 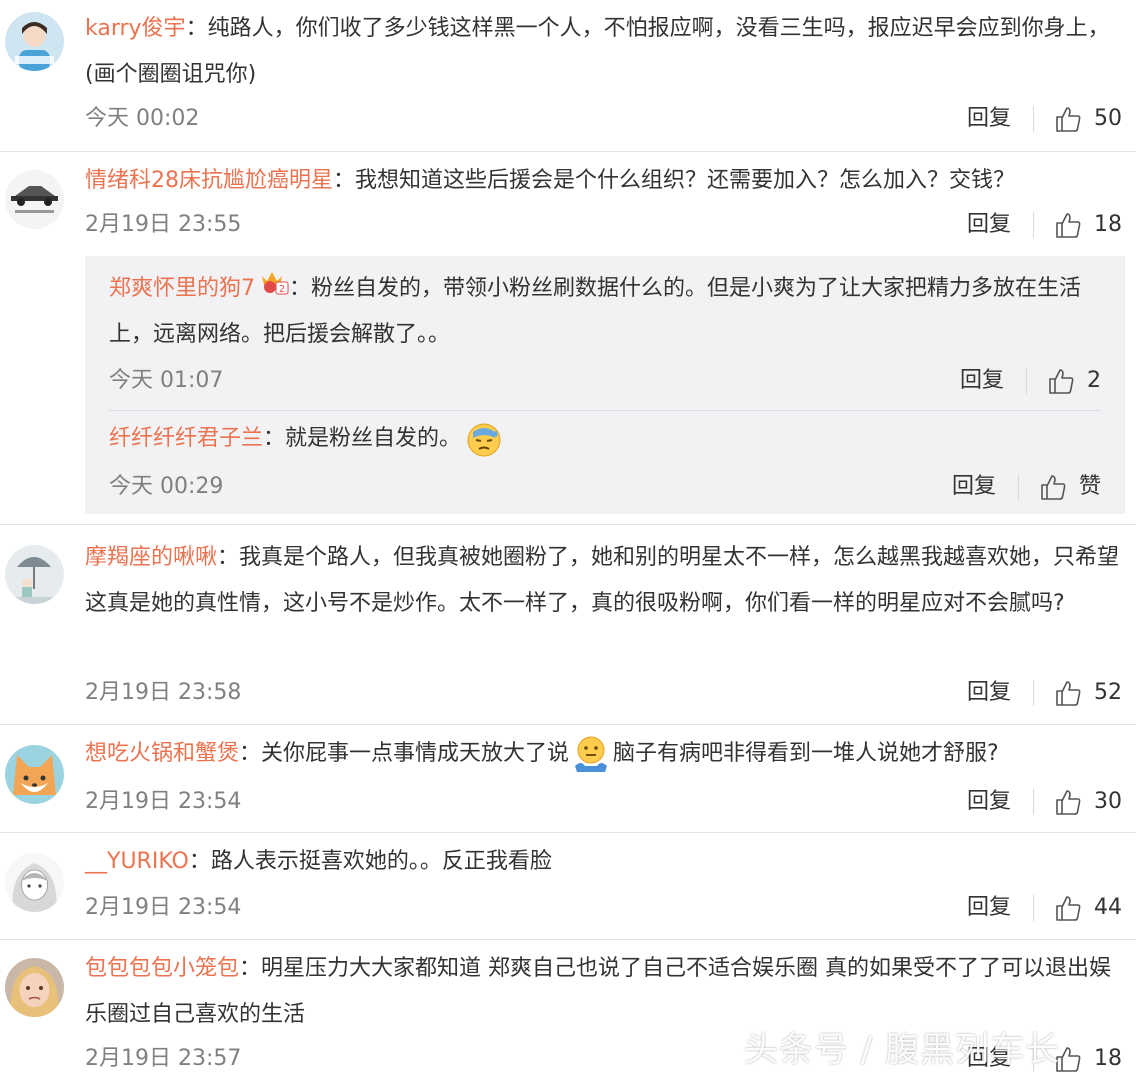 I want to click on sweat-face-emoji-icon, so click(x=484, y=439).